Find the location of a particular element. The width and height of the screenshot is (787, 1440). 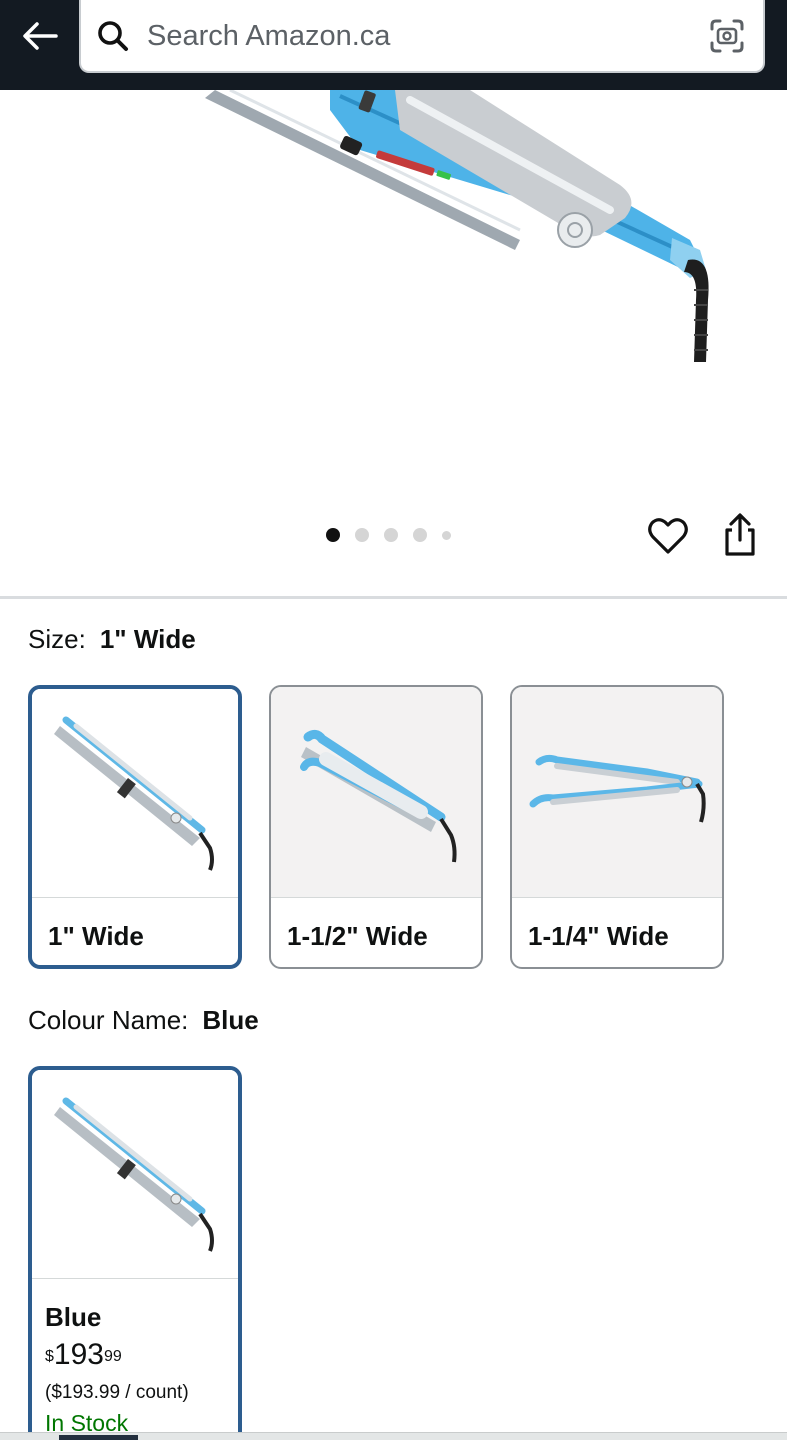

colour-selected-value: Blue is located at coordinates (230, 1020).